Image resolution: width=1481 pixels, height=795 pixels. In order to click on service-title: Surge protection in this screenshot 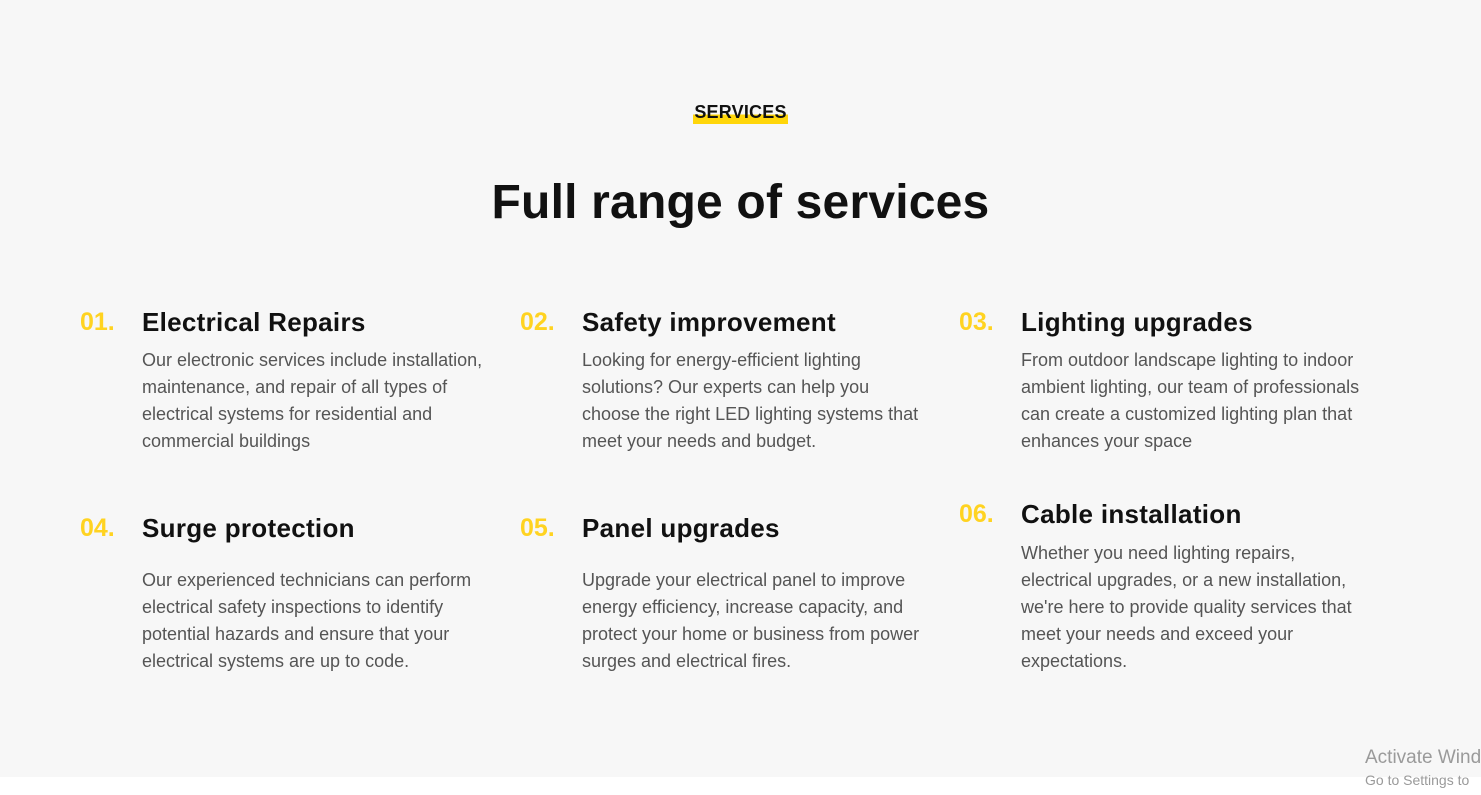, I will do `click(248, 528)`.